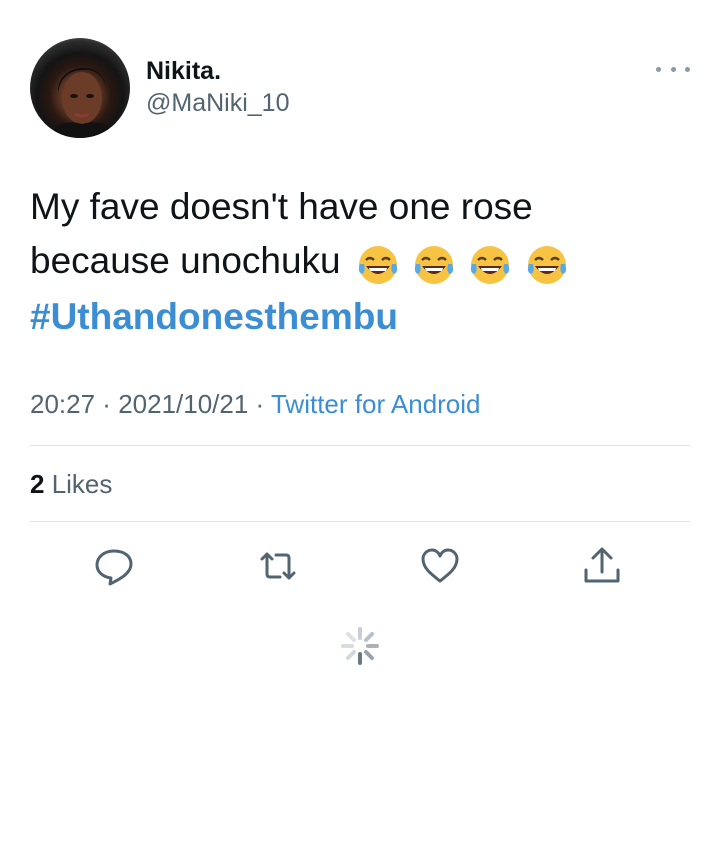 The width and height of the screenshot is (720, 849). Describe the element at coordinates (217, 103) in the screenshot. I see `user-handle: @MaNiki_10` at that location.